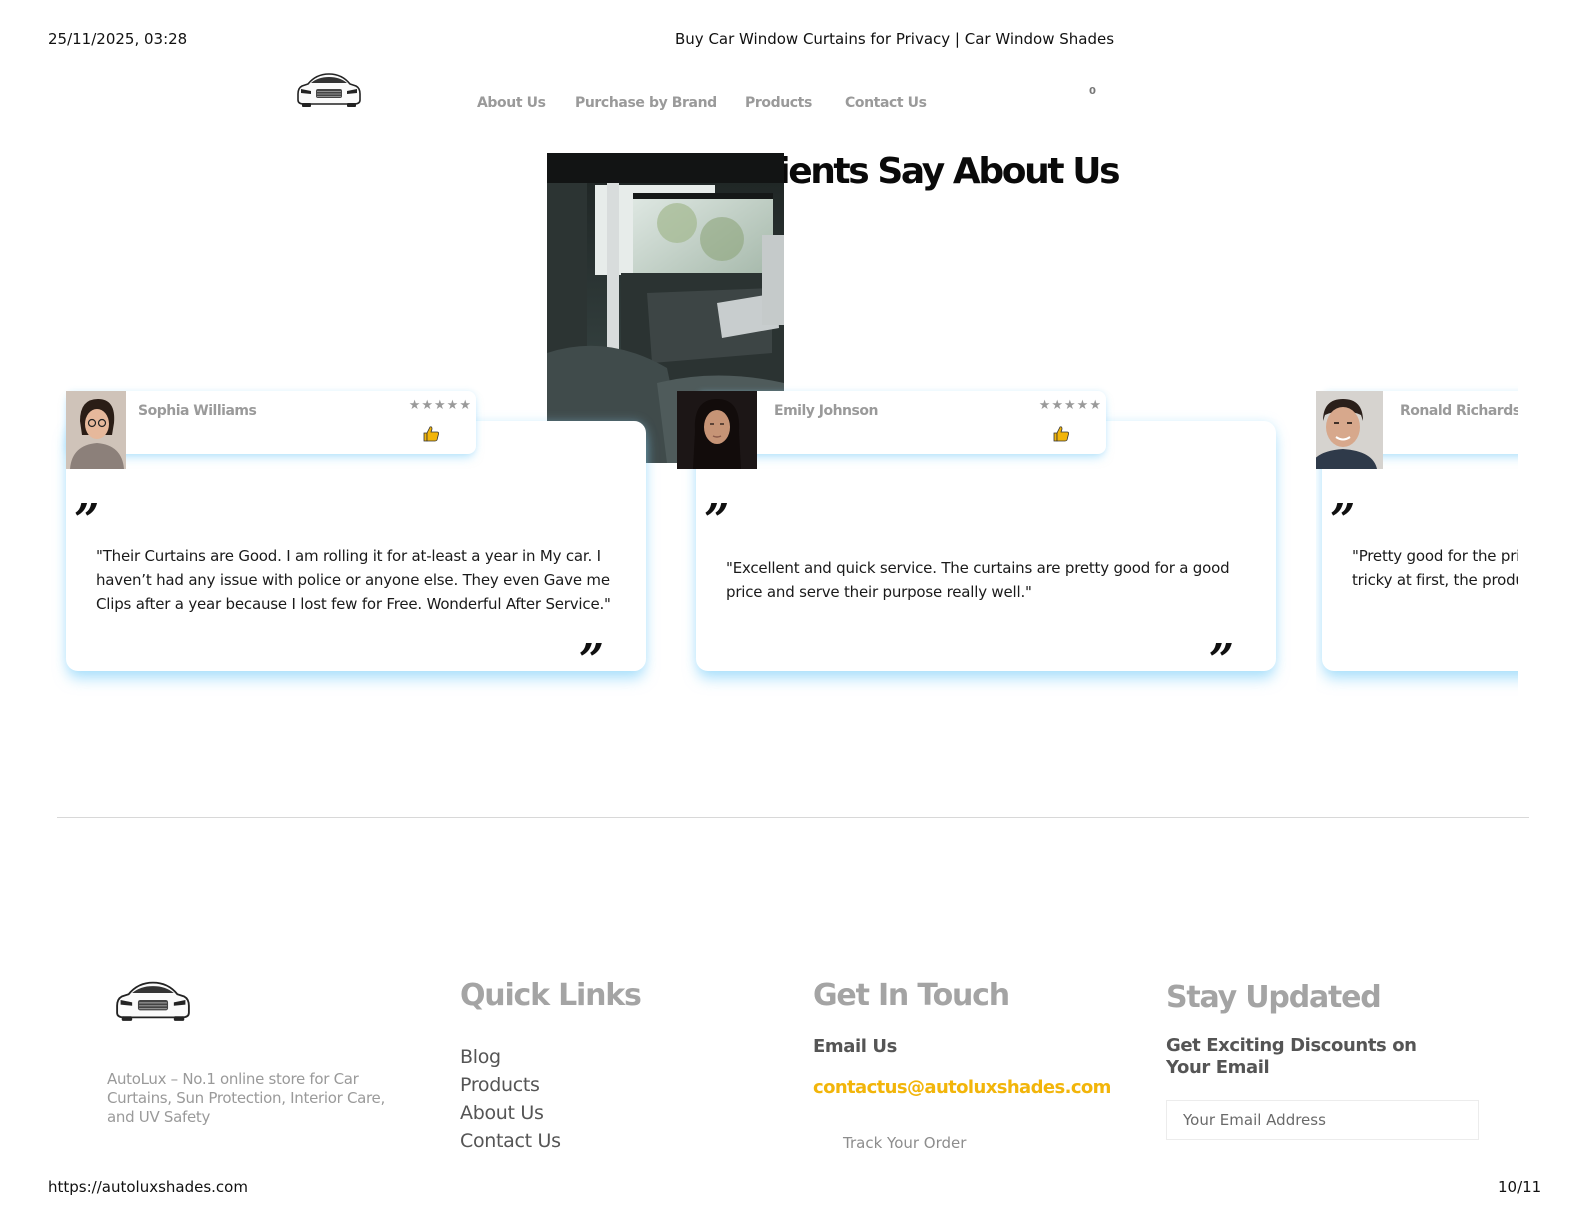  I want to click on nav-purchase-by-brand: Purchase by Brand, so click(646, 103).